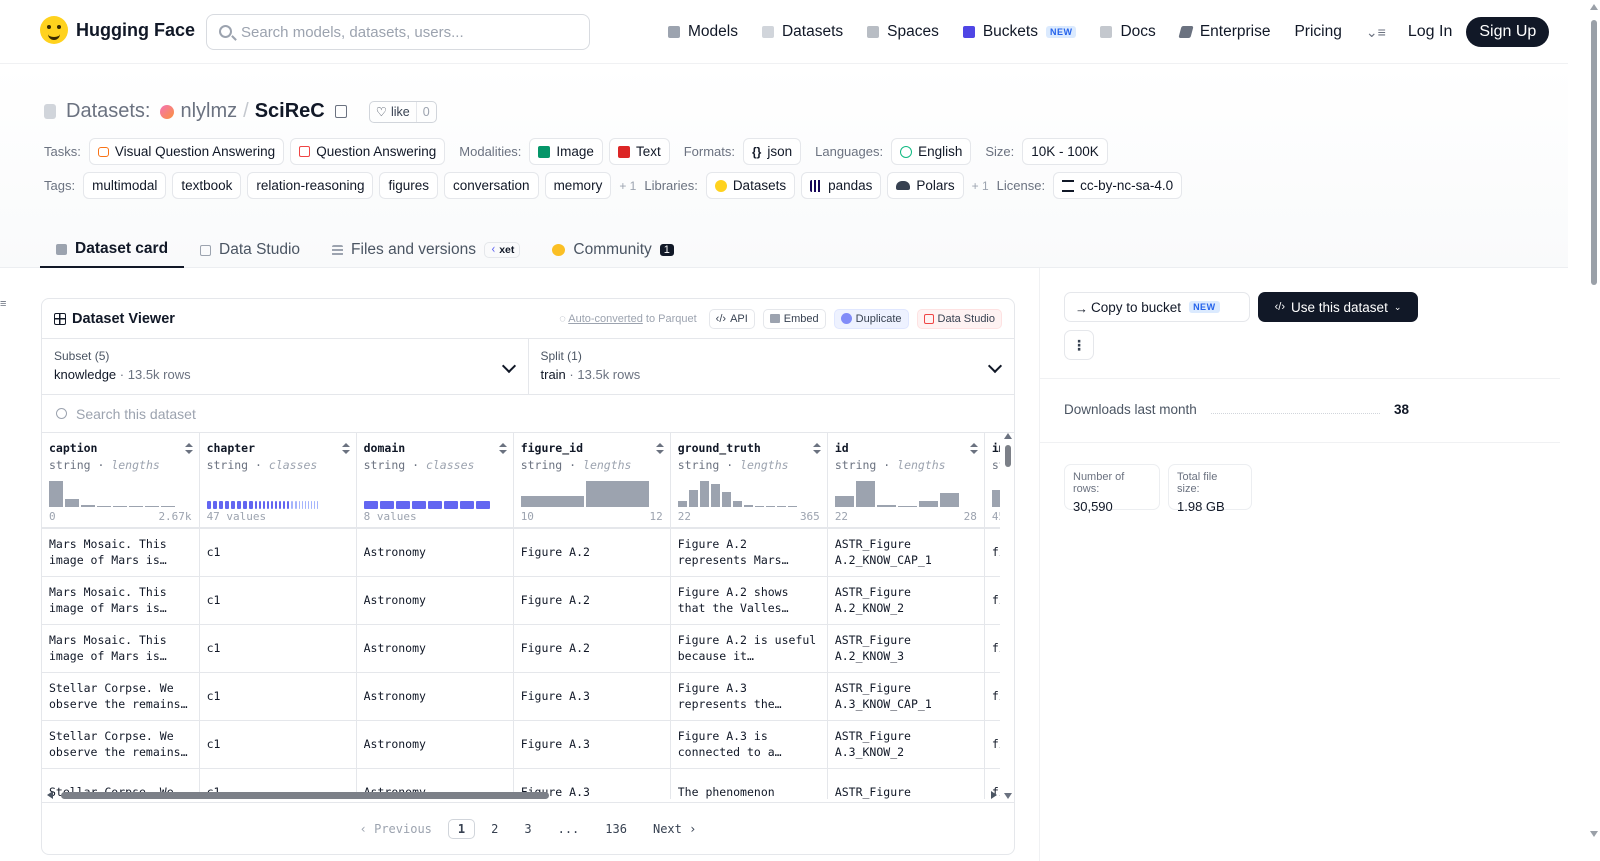 This screenshot has width=1600, height=861. What do you see at coordinates (616, 829) in the screenshot?
I see `page-button-last: 136` at bounding box center [616, 829].